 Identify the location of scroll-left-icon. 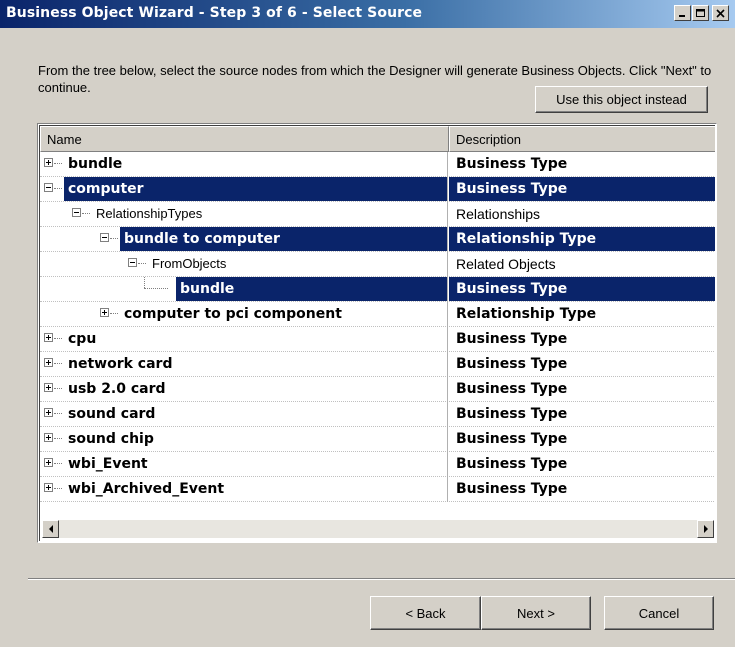
(50, 529).